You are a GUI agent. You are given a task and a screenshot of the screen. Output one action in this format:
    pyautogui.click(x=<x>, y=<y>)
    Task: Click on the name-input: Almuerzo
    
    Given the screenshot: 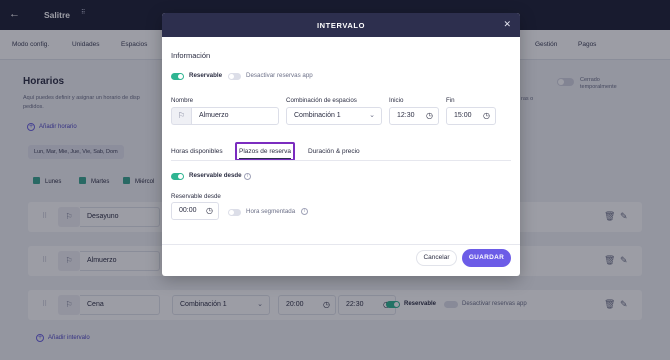 What is the action you would take?
    pyautogui.click(x=235, y=116)
    